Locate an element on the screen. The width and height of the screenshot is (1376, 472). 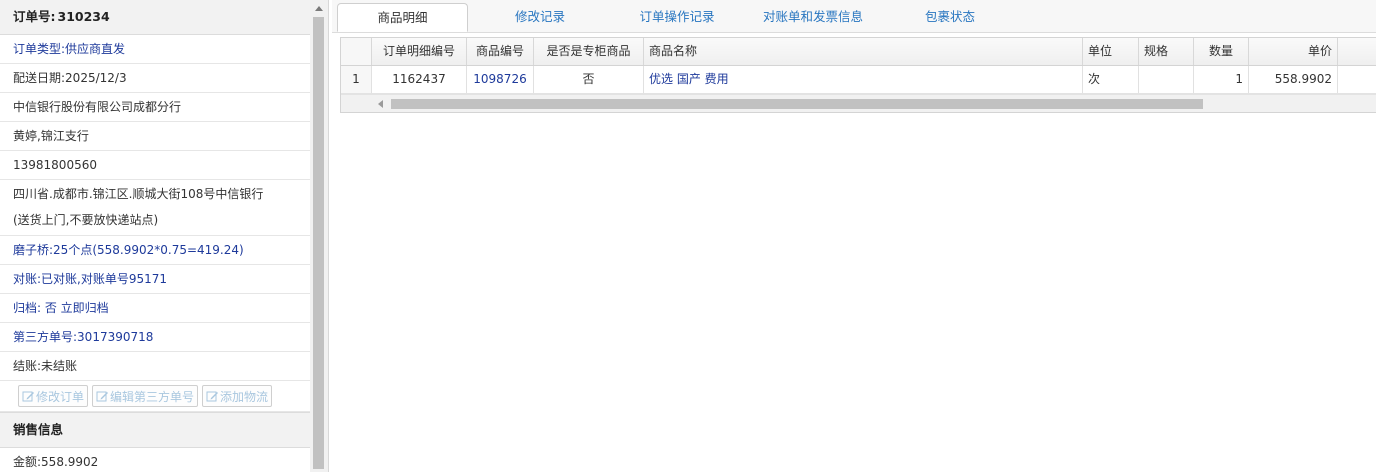
left-panel-scrollbar is located at coordinates (319, 236).